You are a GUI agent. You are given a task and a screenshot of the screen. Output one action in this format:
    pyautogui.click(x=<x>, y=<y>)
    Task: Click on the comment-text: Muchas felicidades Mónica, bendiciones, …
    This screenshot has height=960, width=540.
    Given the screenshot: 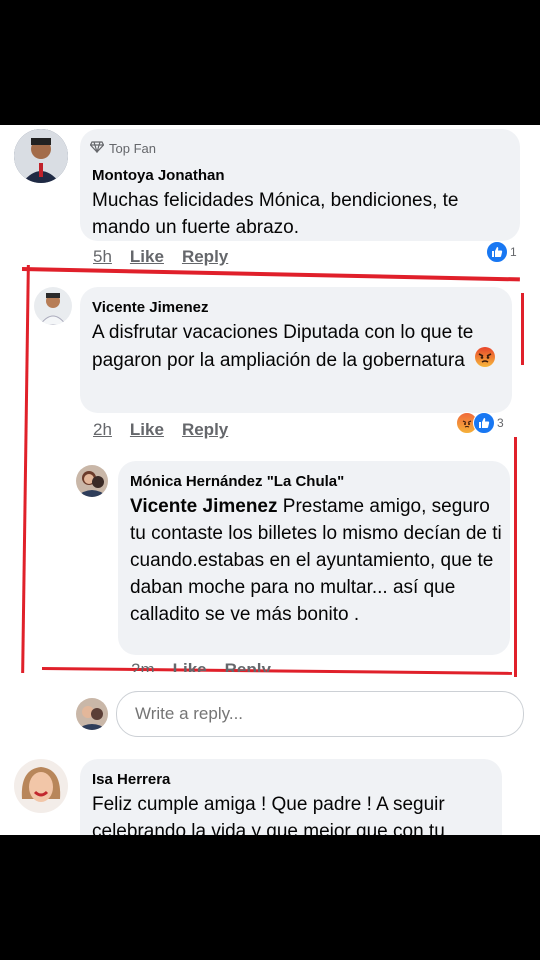 What is the action you would take?
    pyautogui.click(x=275, y=214)
    